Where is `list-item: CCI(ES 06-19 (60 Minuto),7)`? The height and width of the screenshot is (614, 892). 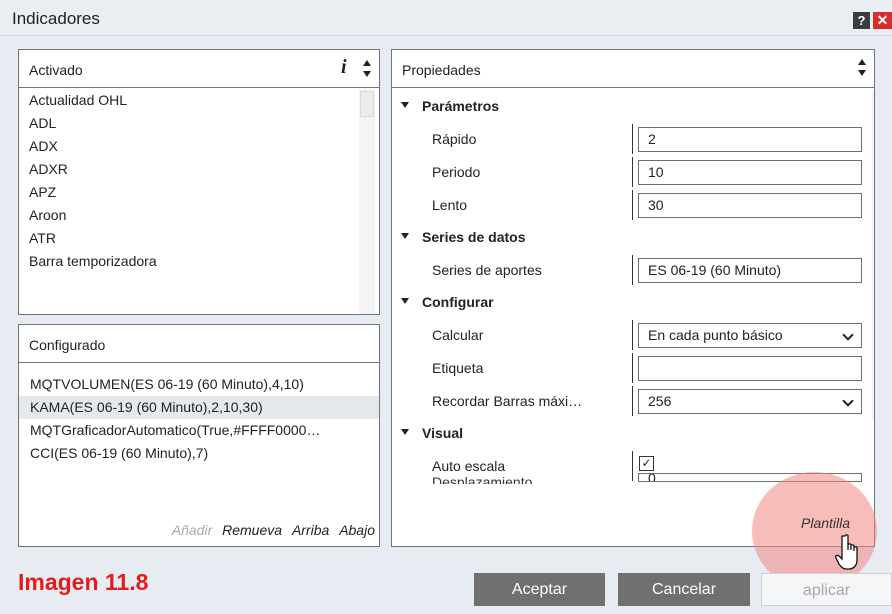 list-item: CCI(ES 06-19 (60 Minuto),7) is located at coordinates (199, 453).